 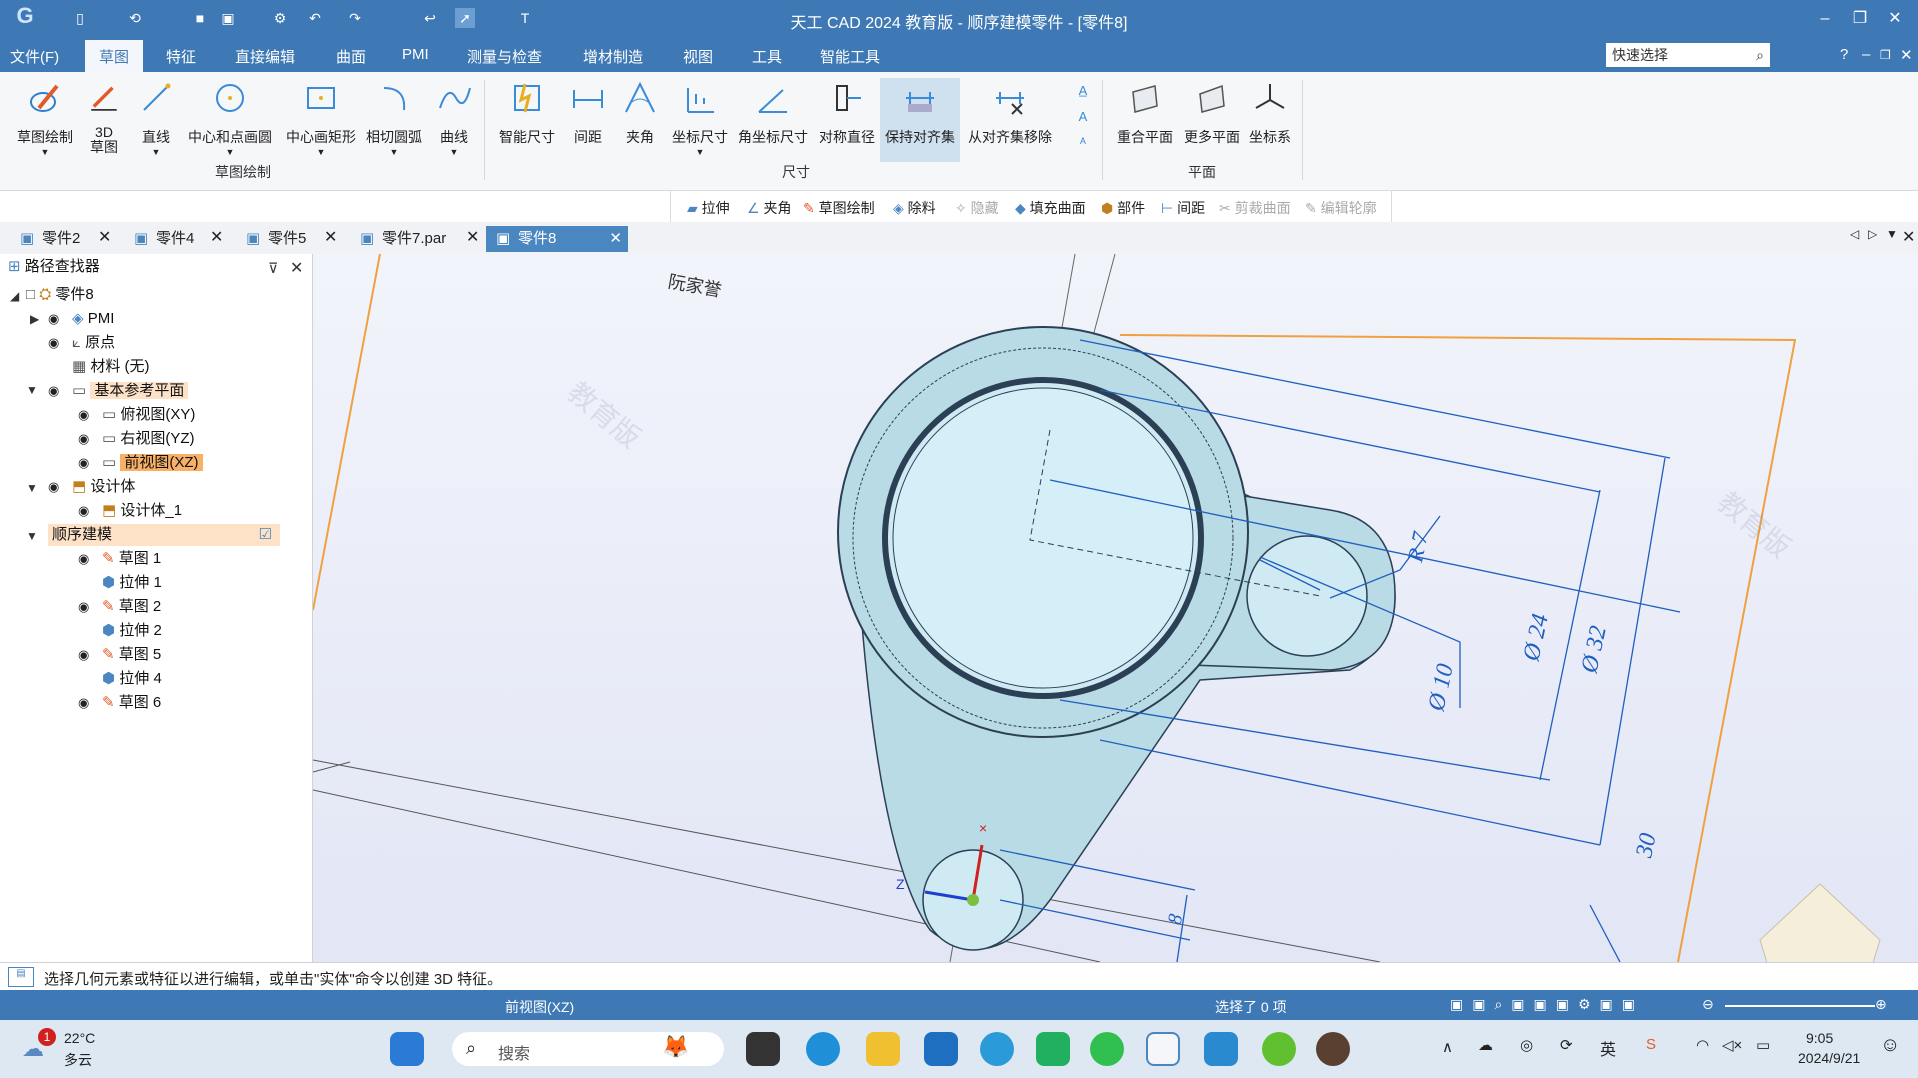 What do you see at coordinates (588, 112) in the screenshot?
I see `distance-button: 间距` at bounding box center [588, 112].